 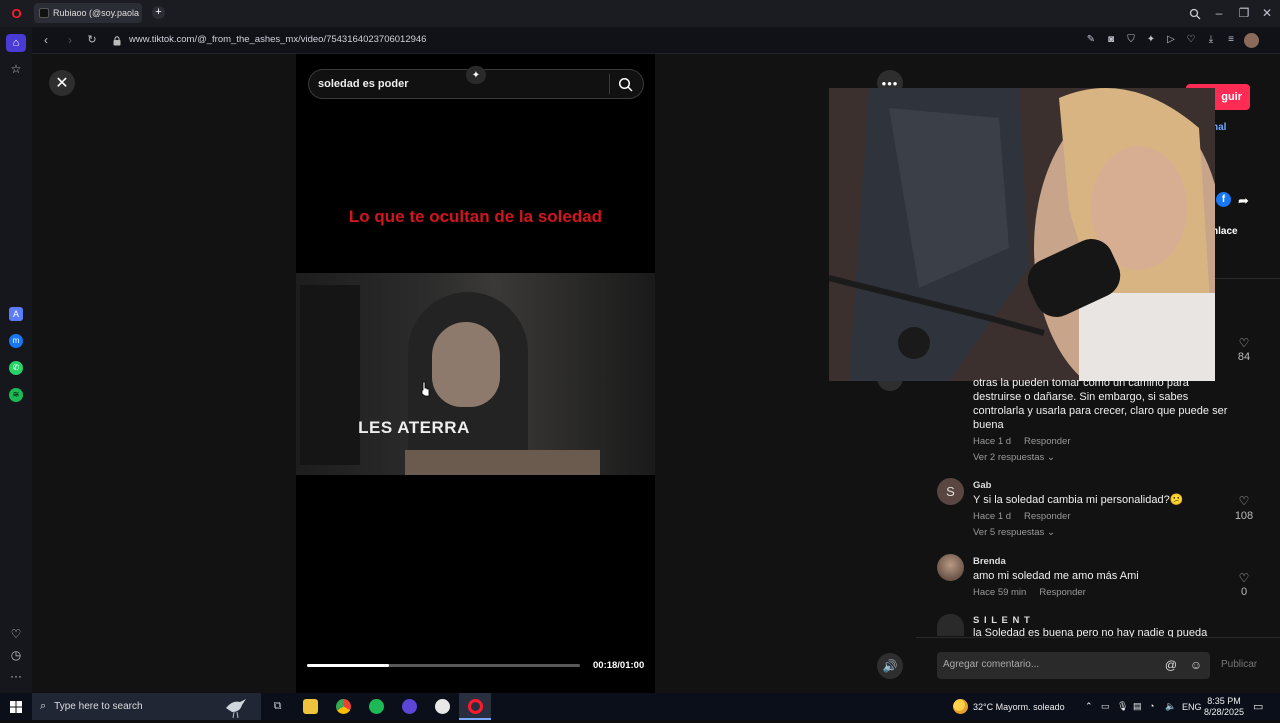 I want to click on avatar: S, so click(x=950, y=491).